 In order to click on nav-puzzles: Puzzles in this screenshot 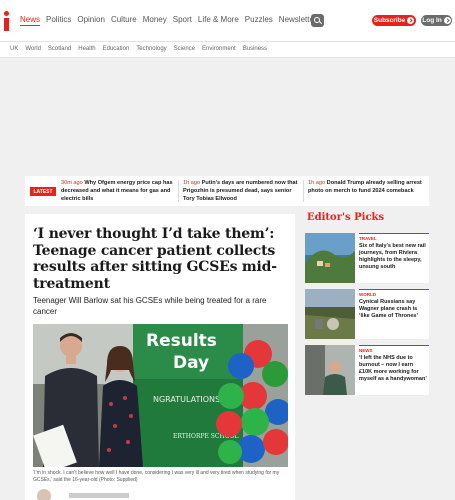, I will do `click(259, 20)`.